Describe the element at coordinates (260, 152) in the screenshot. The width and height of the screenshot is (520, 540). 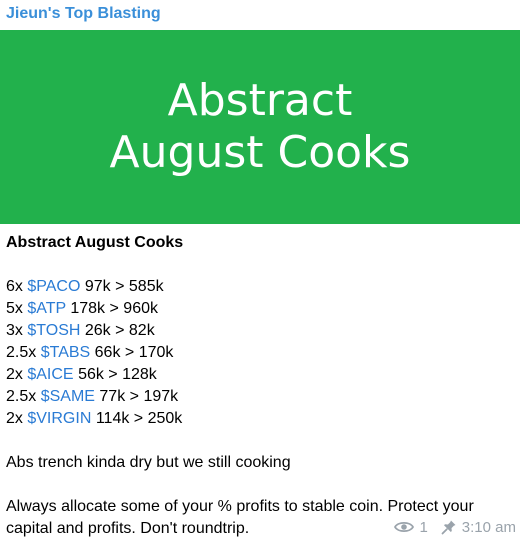
I see `banner-line-2: August Cooks` at that location.